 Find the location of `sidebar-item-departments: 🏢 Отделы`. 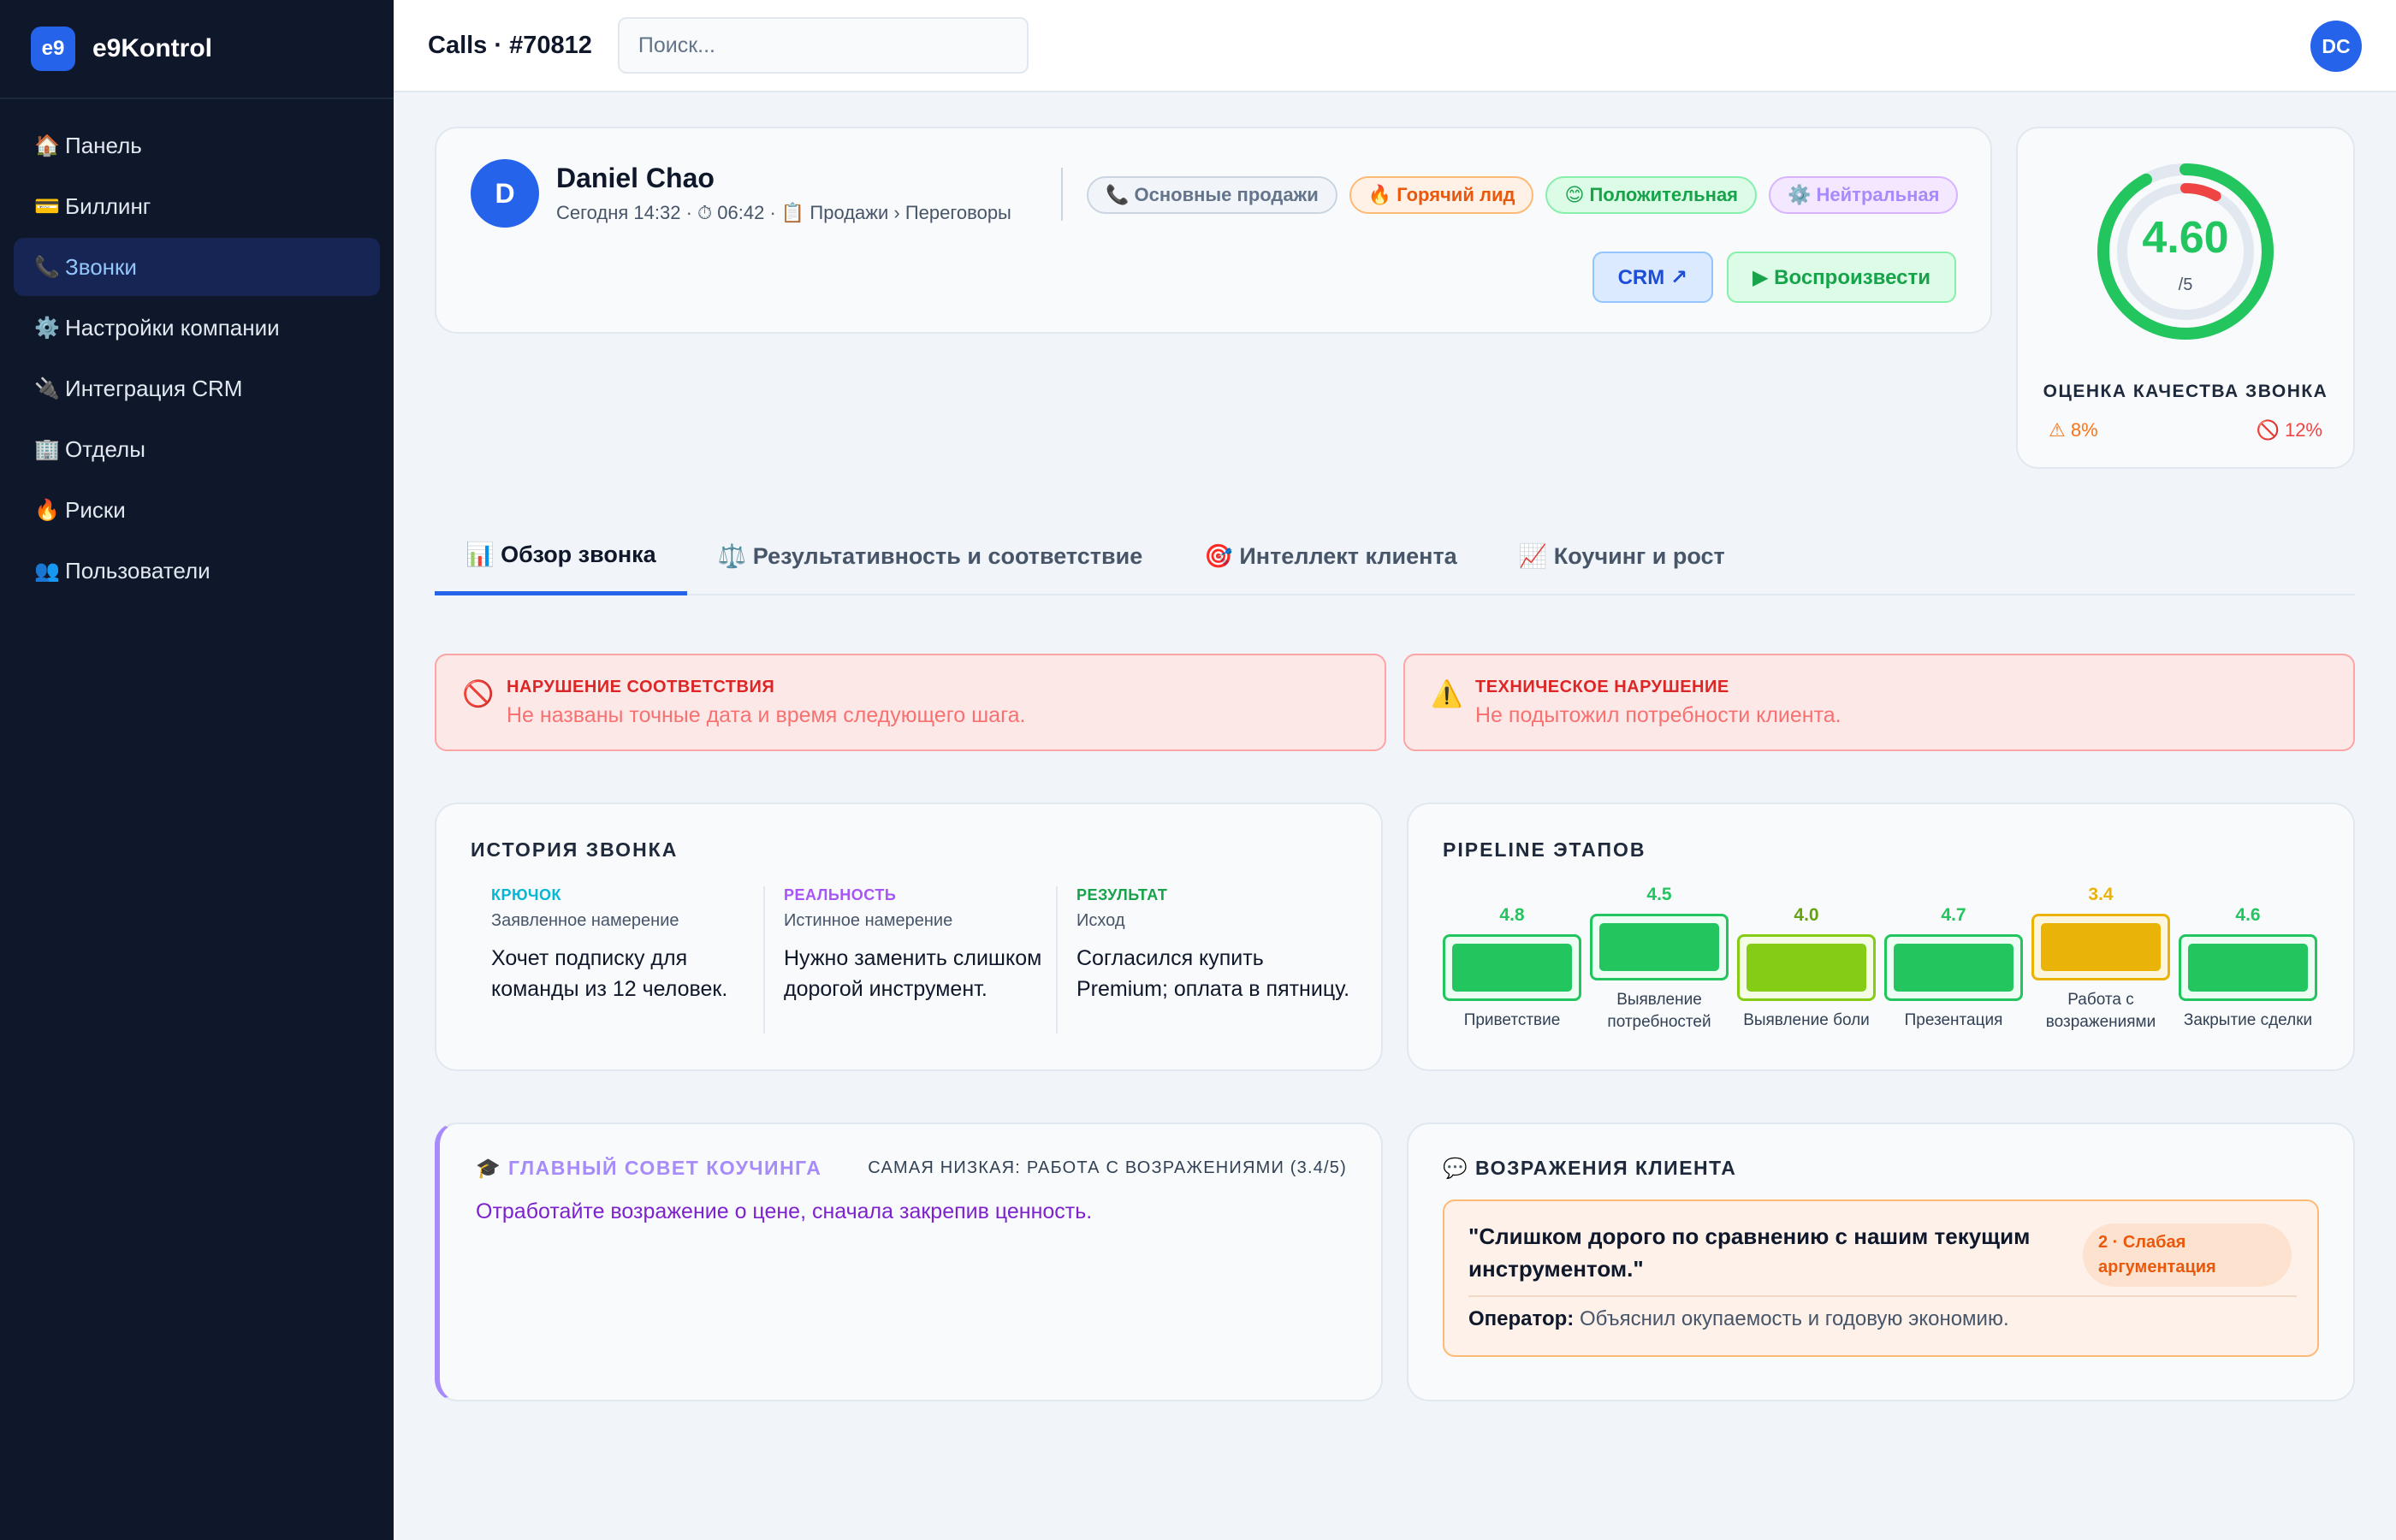

sidebar-item-departments: 🏢 Отделы is located at coordinates (197, 449).